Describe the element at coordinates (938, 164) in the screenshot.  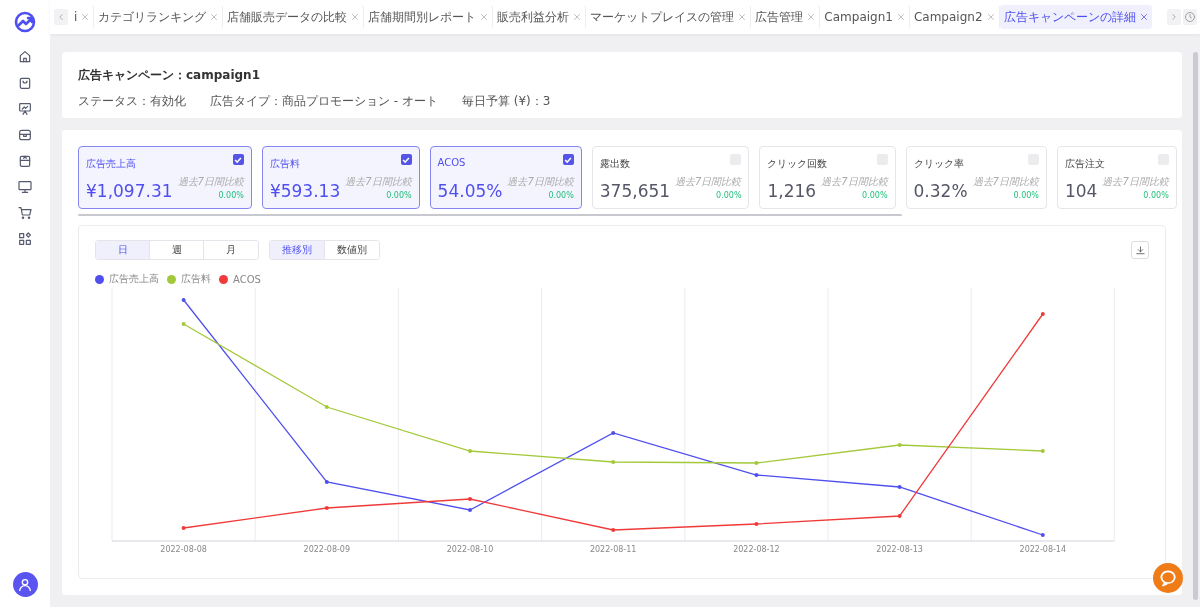
I see `metric-label: クリック率` at that location.